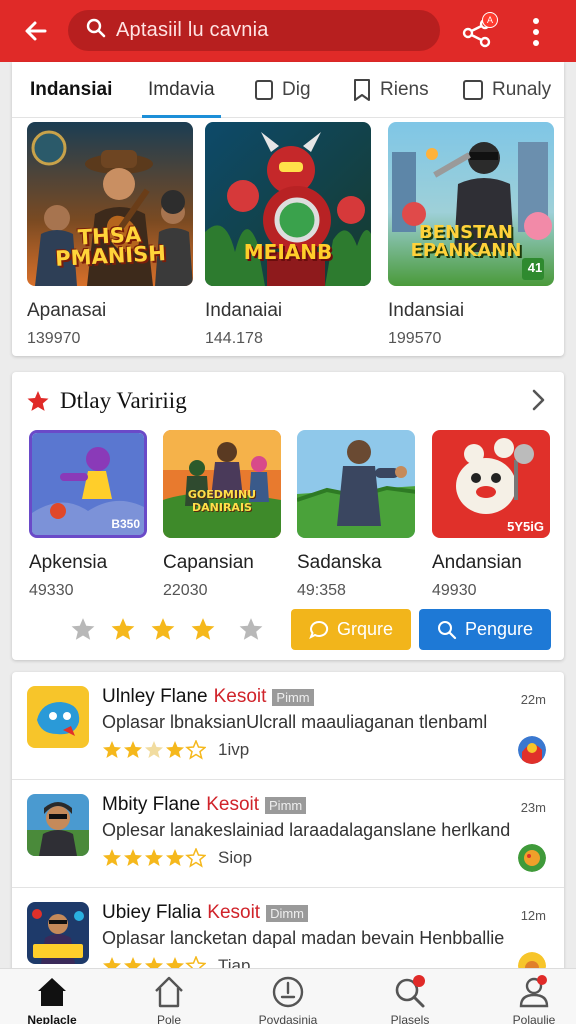  What do you see at coordinates (296, 89) in the screenshot?
I see `tab-label: Dig` at bounding box center [296, 89].